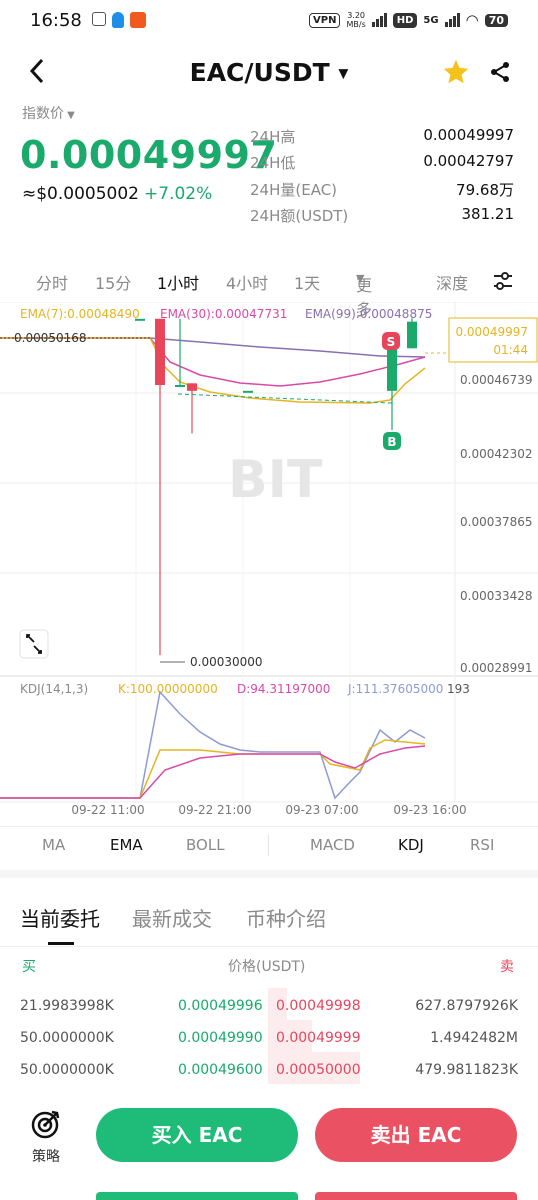  I want to click on buy-col-label: 买, so click(29, 967).